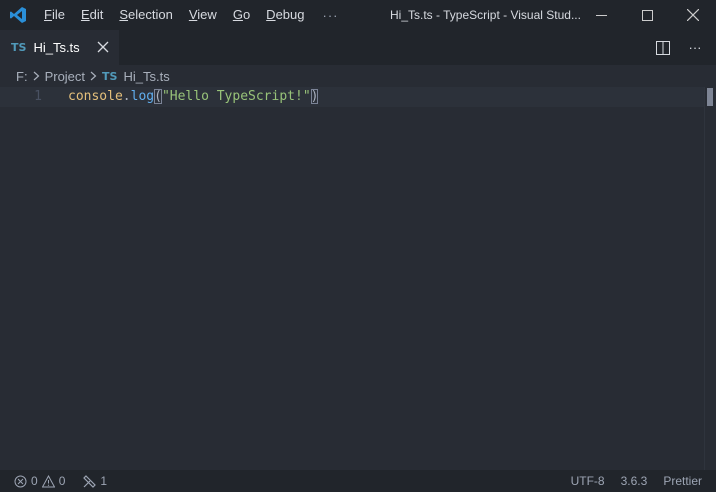  Describe the element at coordinates (54, 15) in the screenshot. I see `menu-file: File` at that location.